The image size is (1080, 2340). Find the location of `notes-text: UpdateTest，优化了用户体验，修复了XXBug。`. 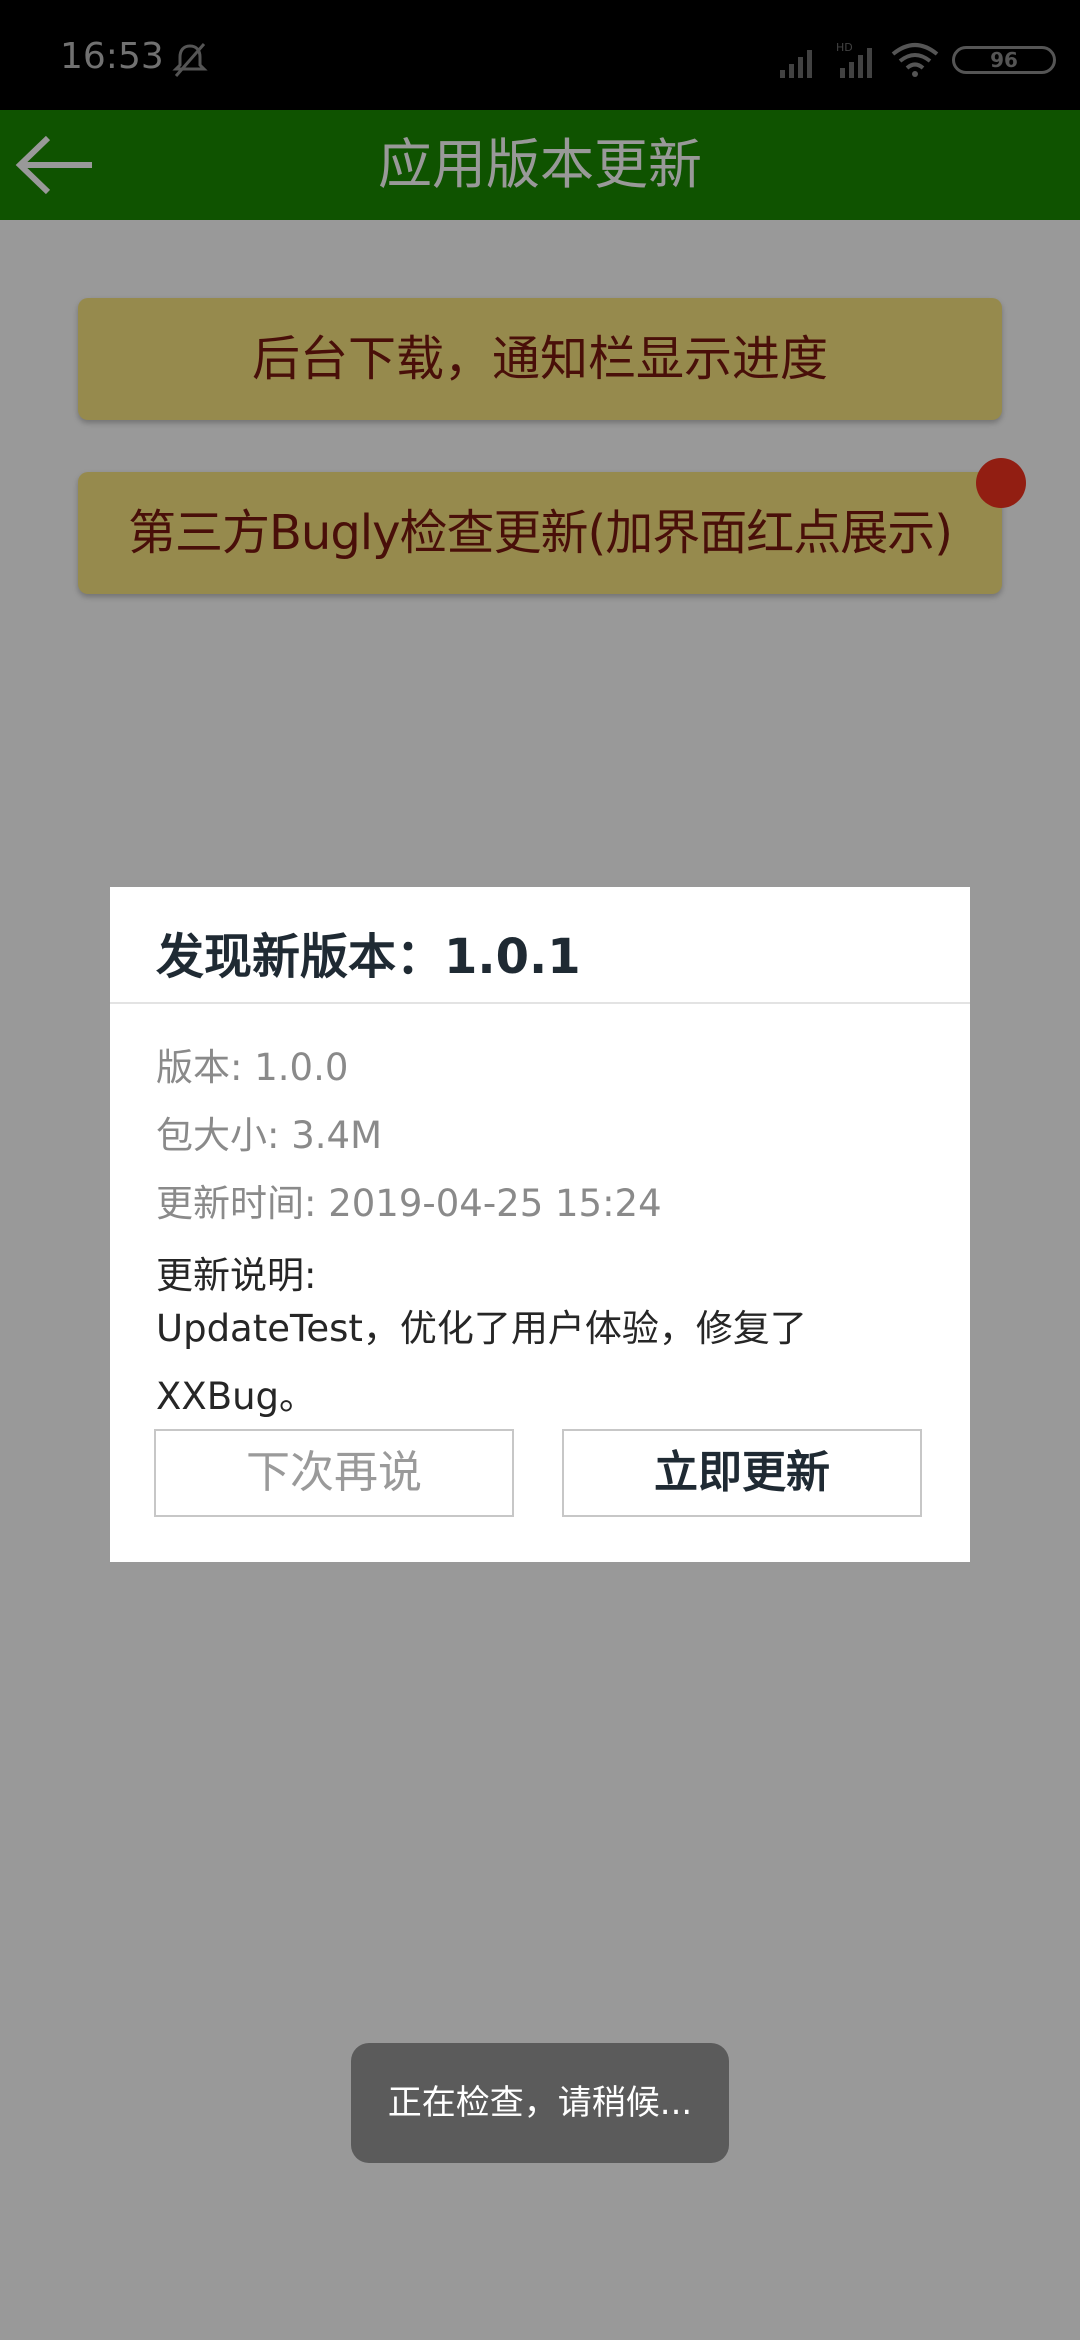

notes-text: UpdateTest，优化了用户体验，修复了XXBug。 is located at coordinates (481, 1362).